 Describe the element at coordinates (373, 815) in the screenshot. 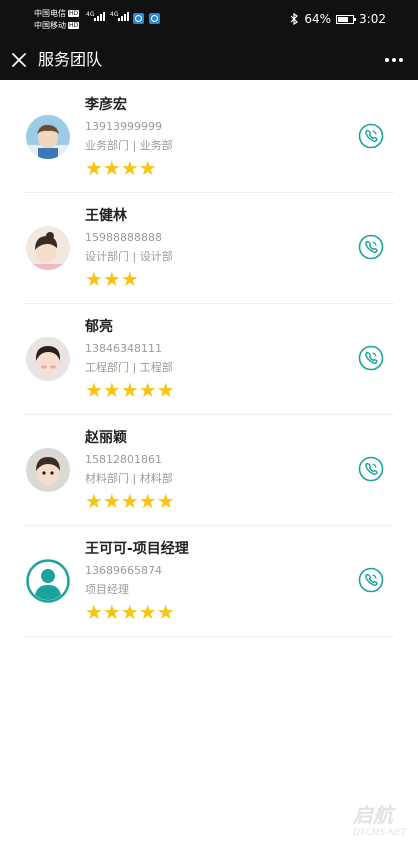

I see `watermark-main: 启航` at that location.